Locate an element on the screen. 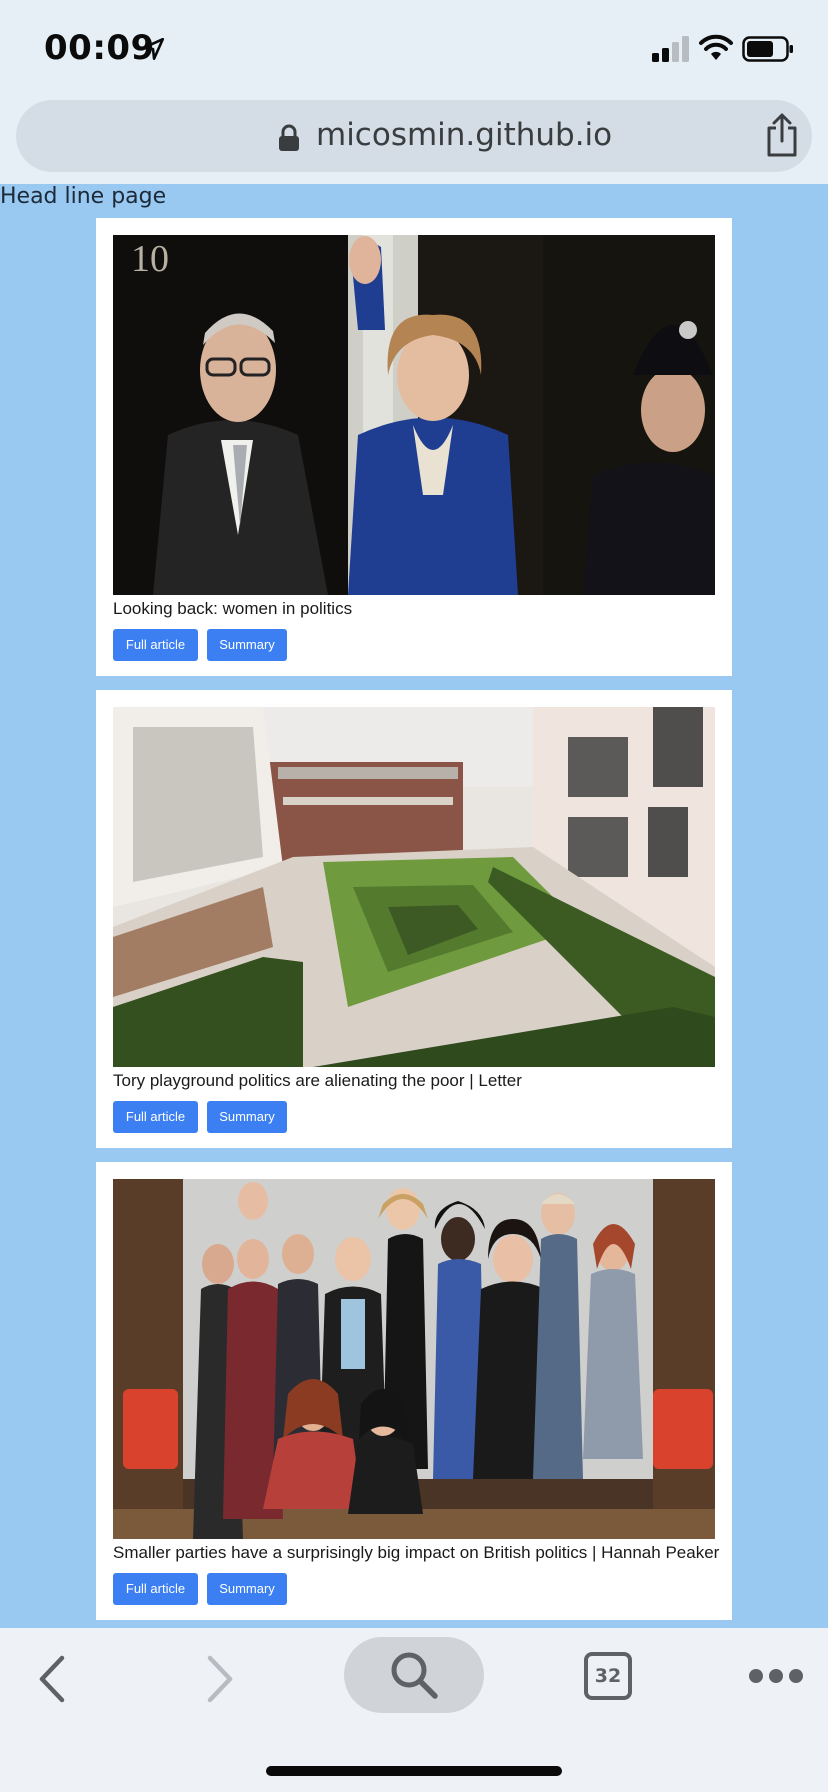 Image resolution: width=828 pixels, height=1792 pixels. status-time: 00:09 is located at coordinates (99, 48).